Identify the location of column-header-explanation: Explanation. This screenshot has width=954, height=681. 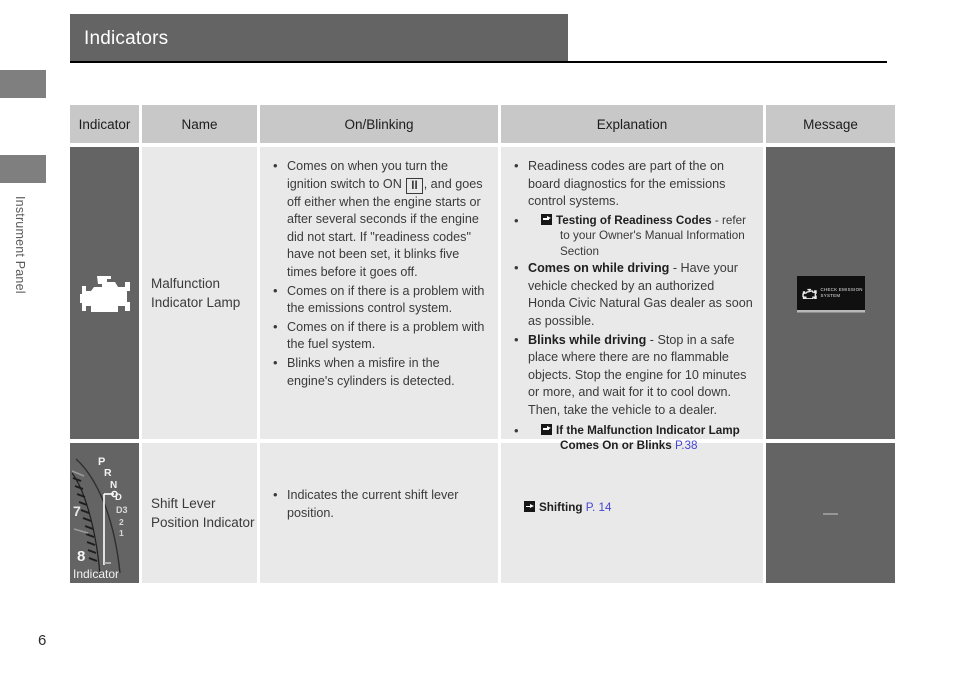
(632, 124).